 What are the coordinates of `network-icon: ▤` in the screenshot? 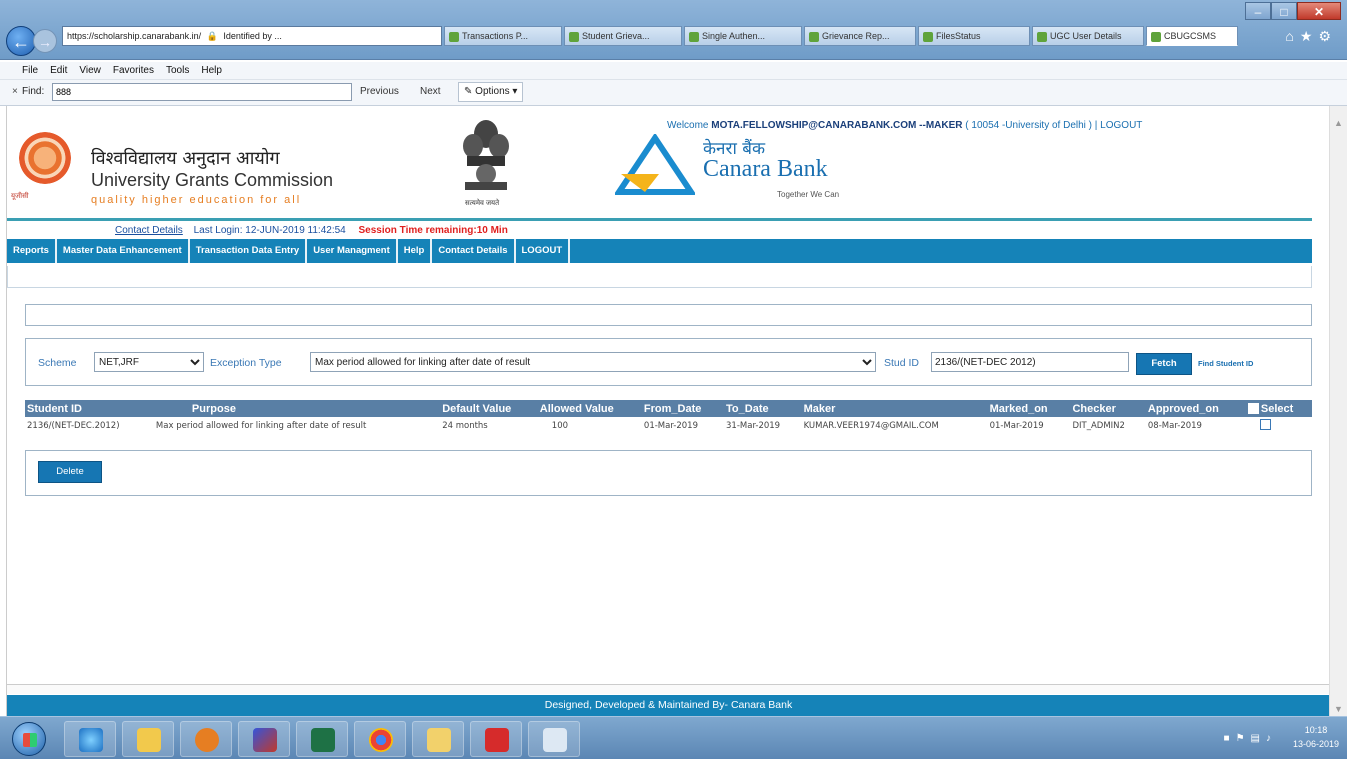 It's located at (1258, 738).